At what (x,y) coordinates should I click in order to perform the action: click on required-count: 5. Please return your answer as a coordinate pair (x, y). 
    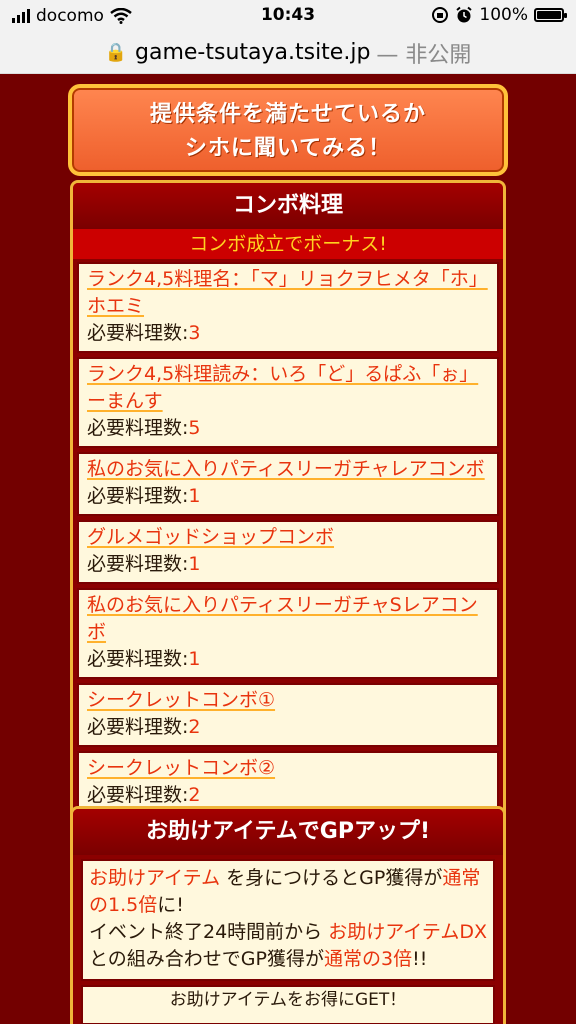
    Looking at the image, I should click on (194, 428).